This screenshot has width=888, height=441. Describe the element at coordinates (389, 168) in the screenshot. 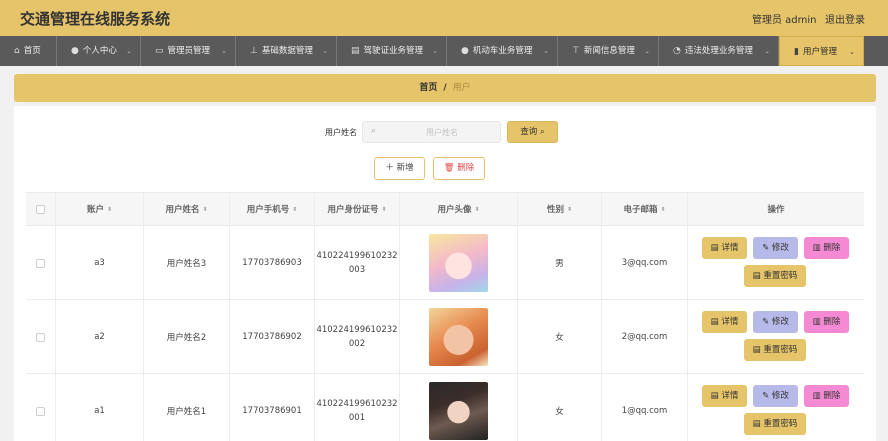

I see `plus-icon: ＋` at that location.